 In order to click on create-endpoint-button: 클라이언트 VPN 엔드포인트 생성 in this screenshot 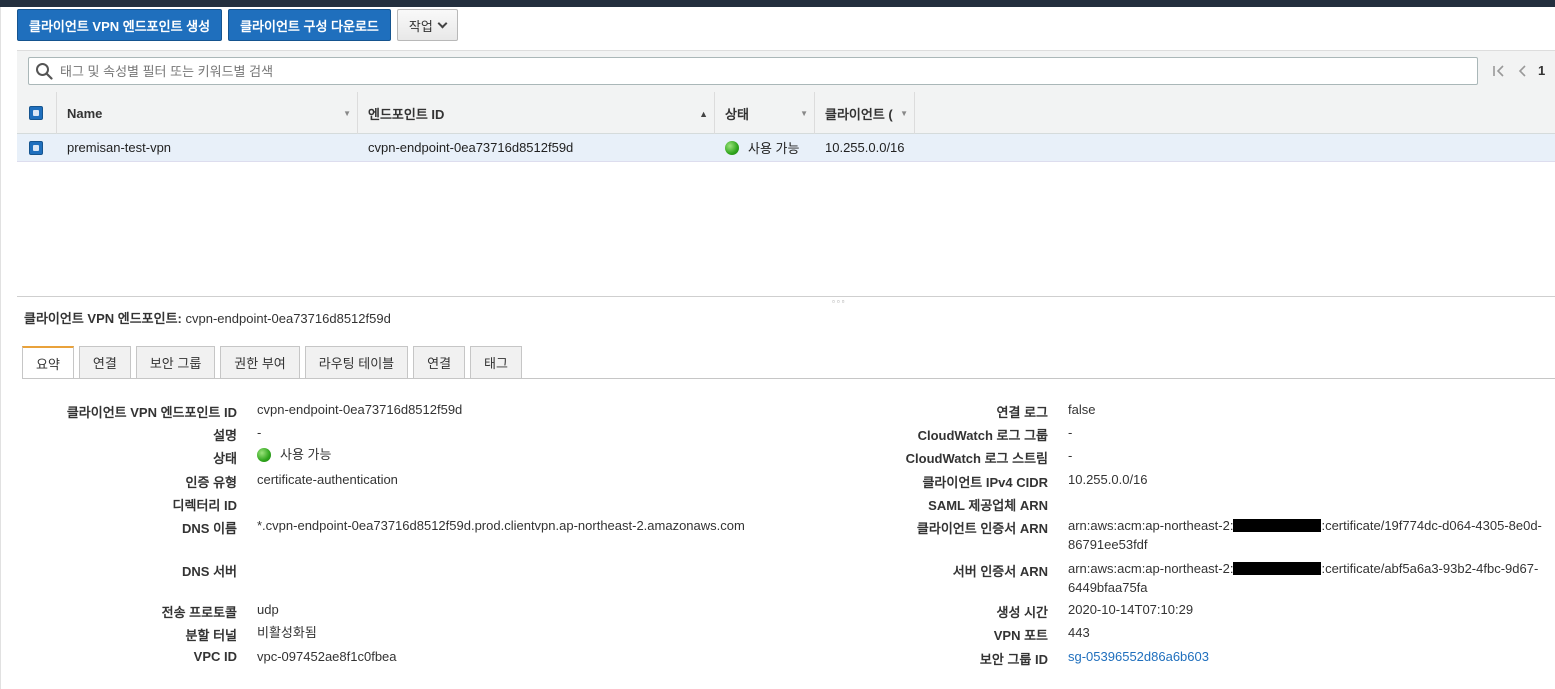, I will do `click(120, 25)`.